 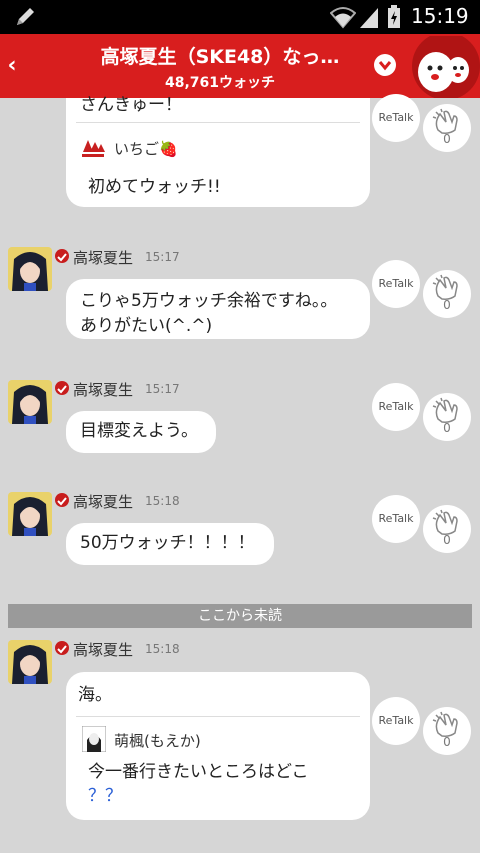 What do you see at coordinates (394, 16) in the screenshot?
I see `battery-charging-icon` at bounding box center [394, 16].